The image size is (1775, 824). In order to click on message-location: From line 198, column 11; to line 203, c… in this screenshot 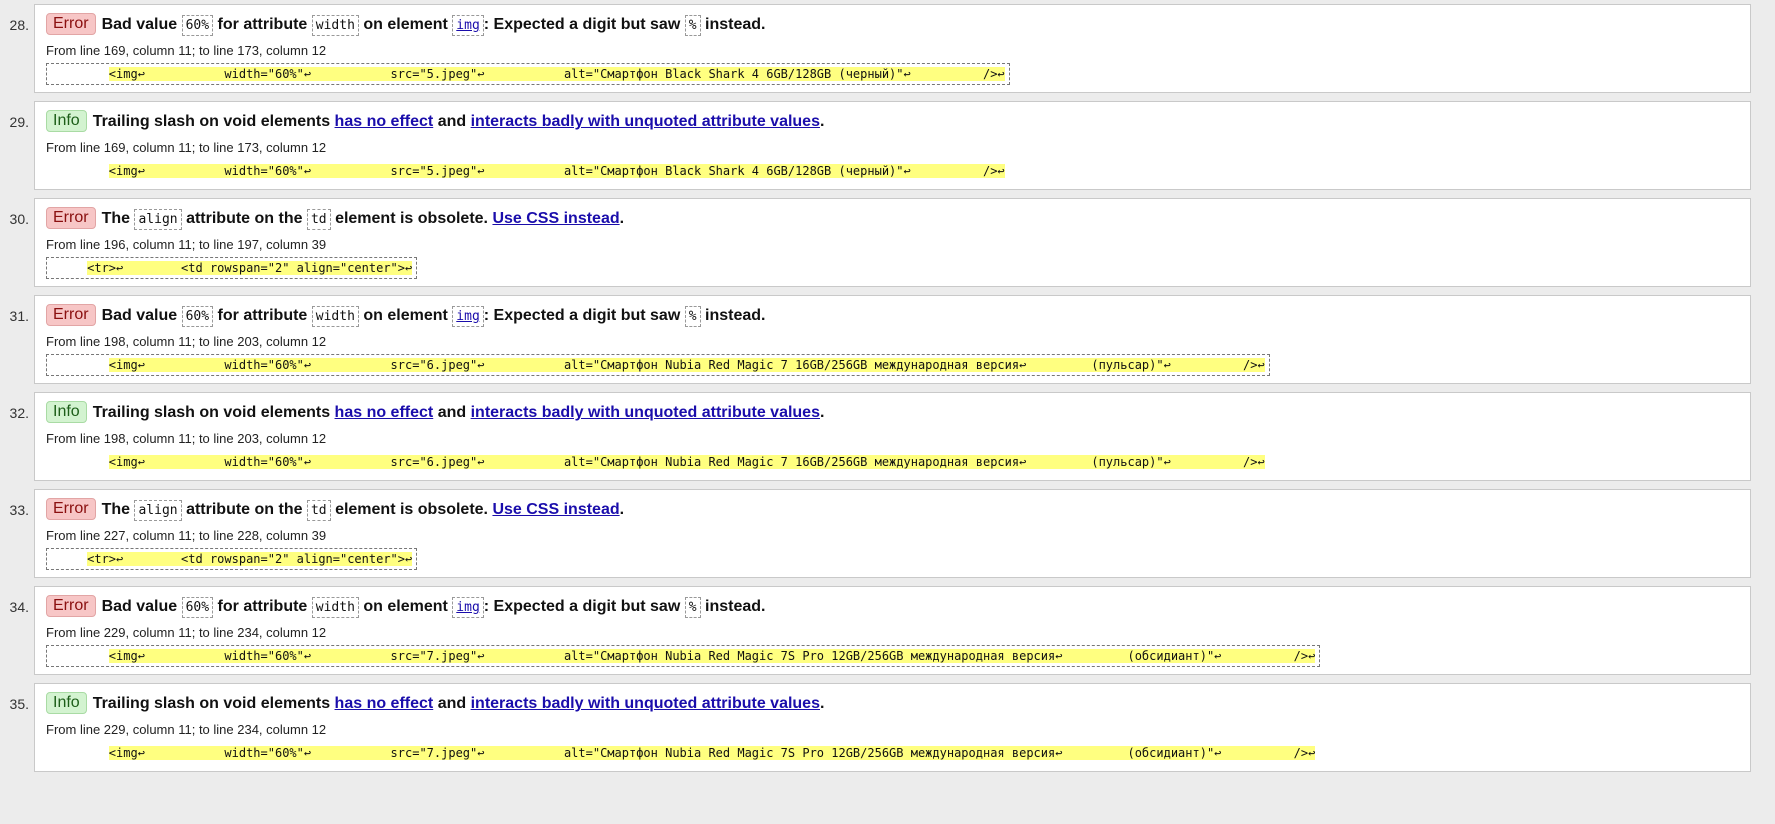, I will do `click(186, 438)`.